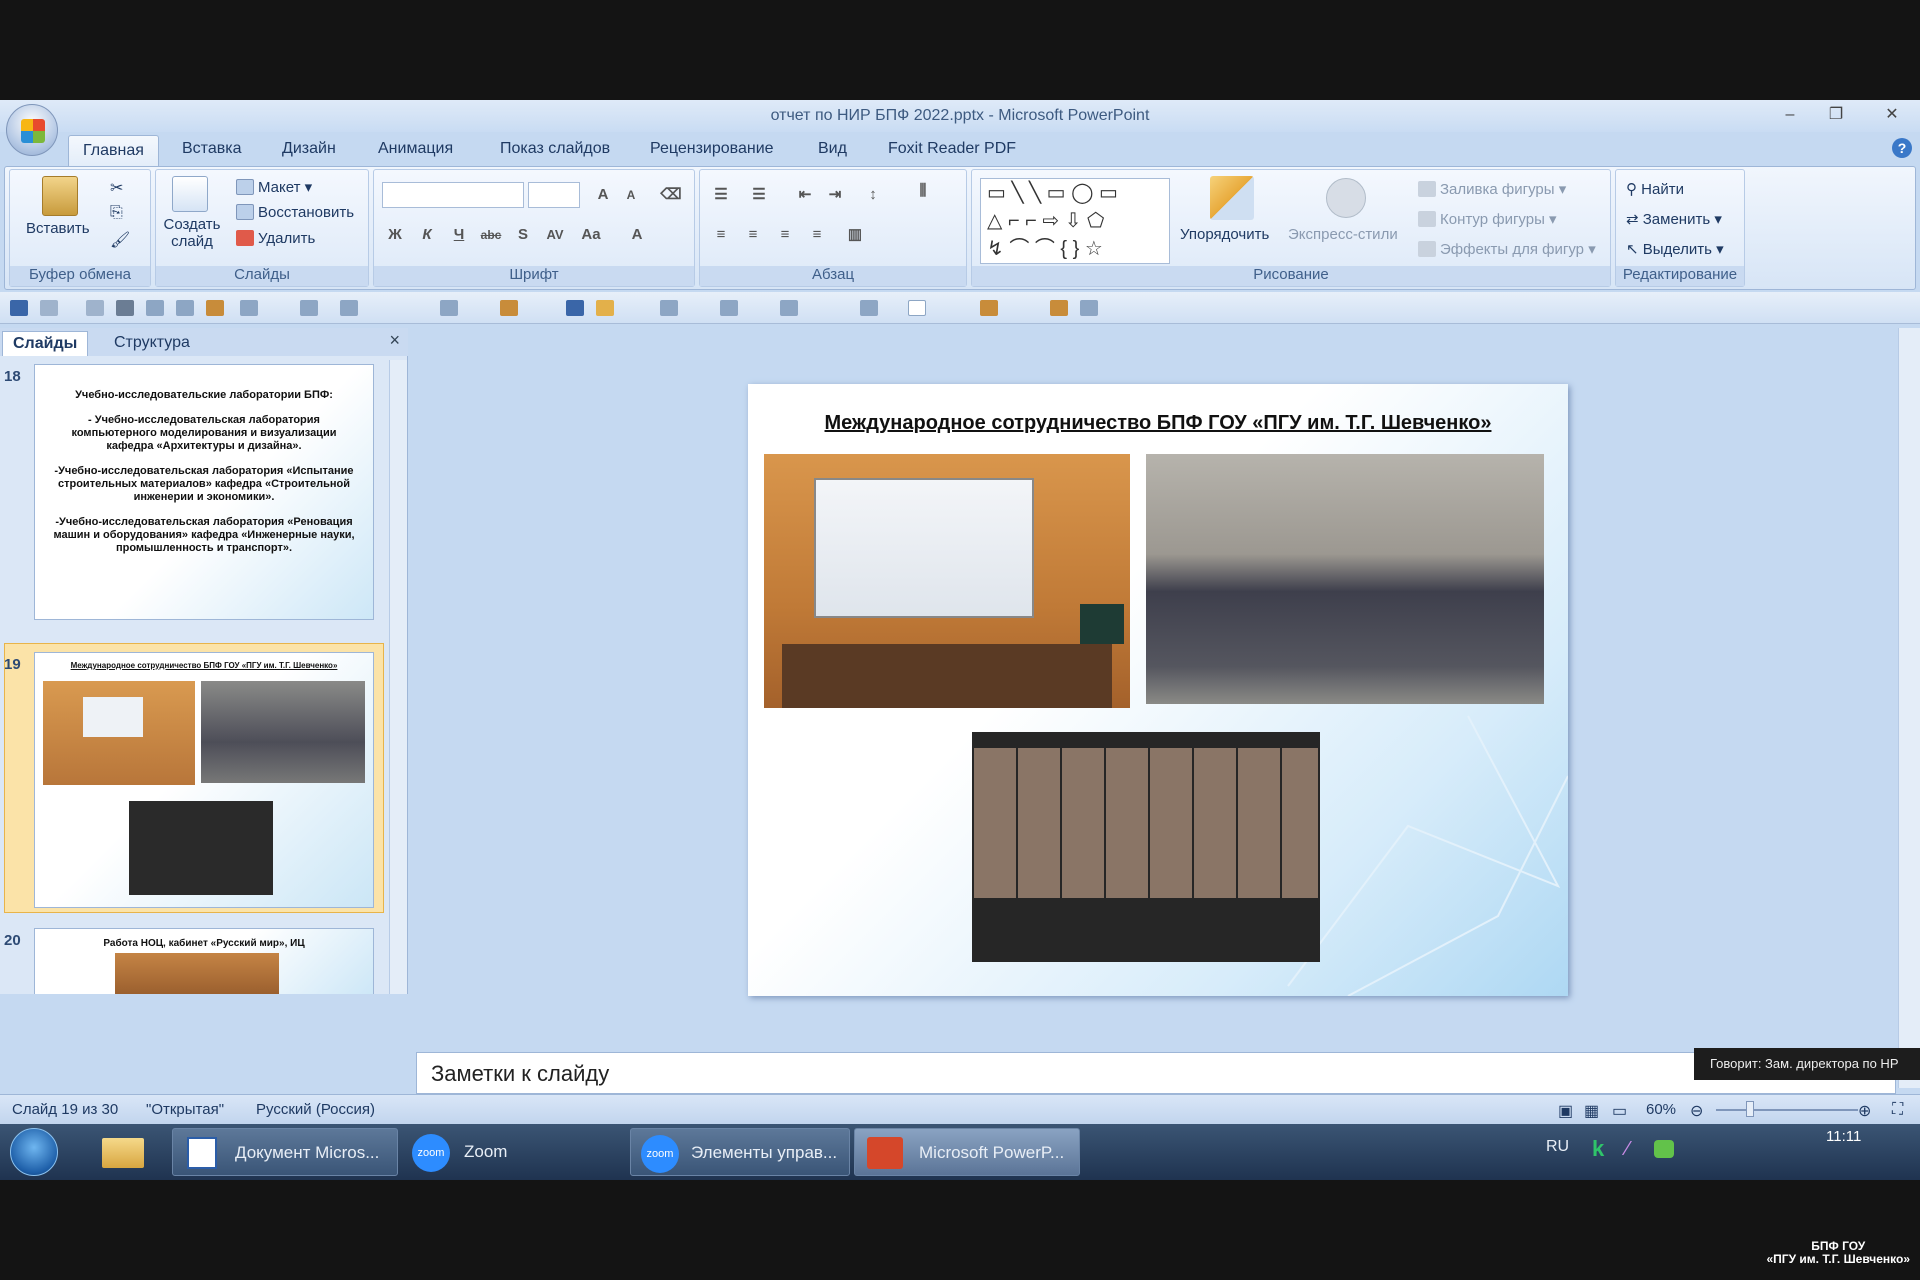  Describe the element at coordinates (491, 235) in the screenshot. I see `strikethrough-button: abc` at that location.